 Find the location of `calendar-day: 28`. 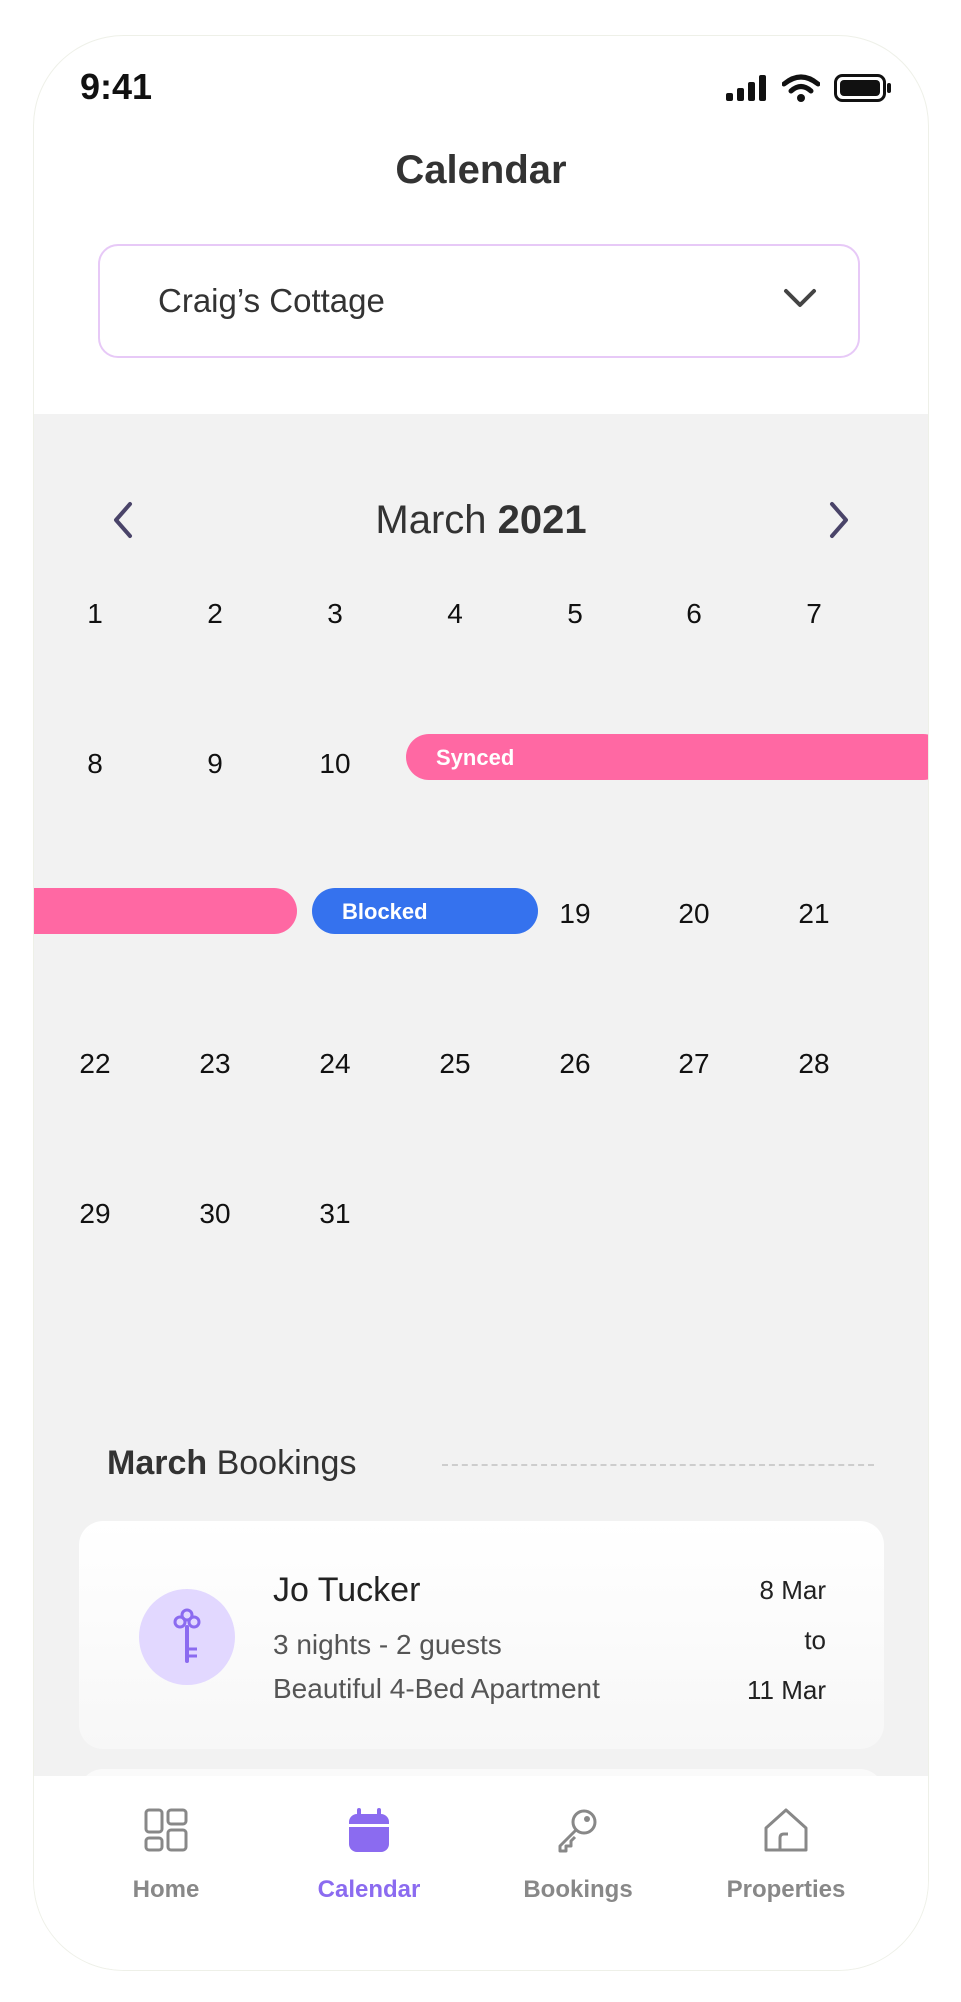

calendar-day: 28 is located at coordinates (814, 1064).